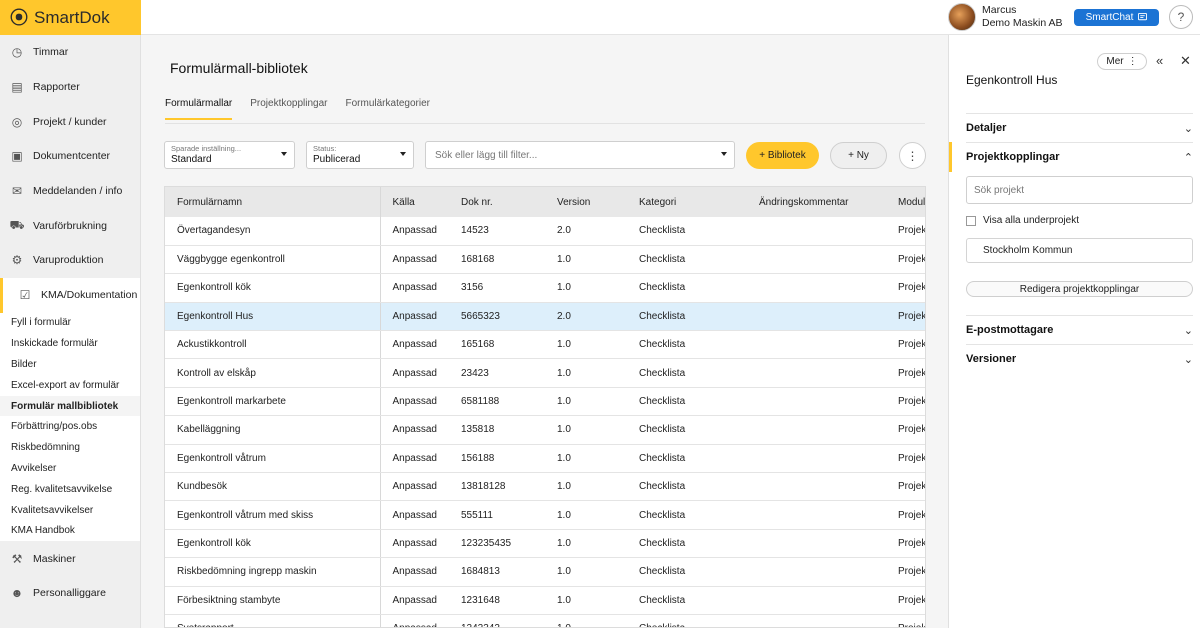 This screenshot has width=1200, height=628. I want to click on column-header: Version, so click(586, 202).